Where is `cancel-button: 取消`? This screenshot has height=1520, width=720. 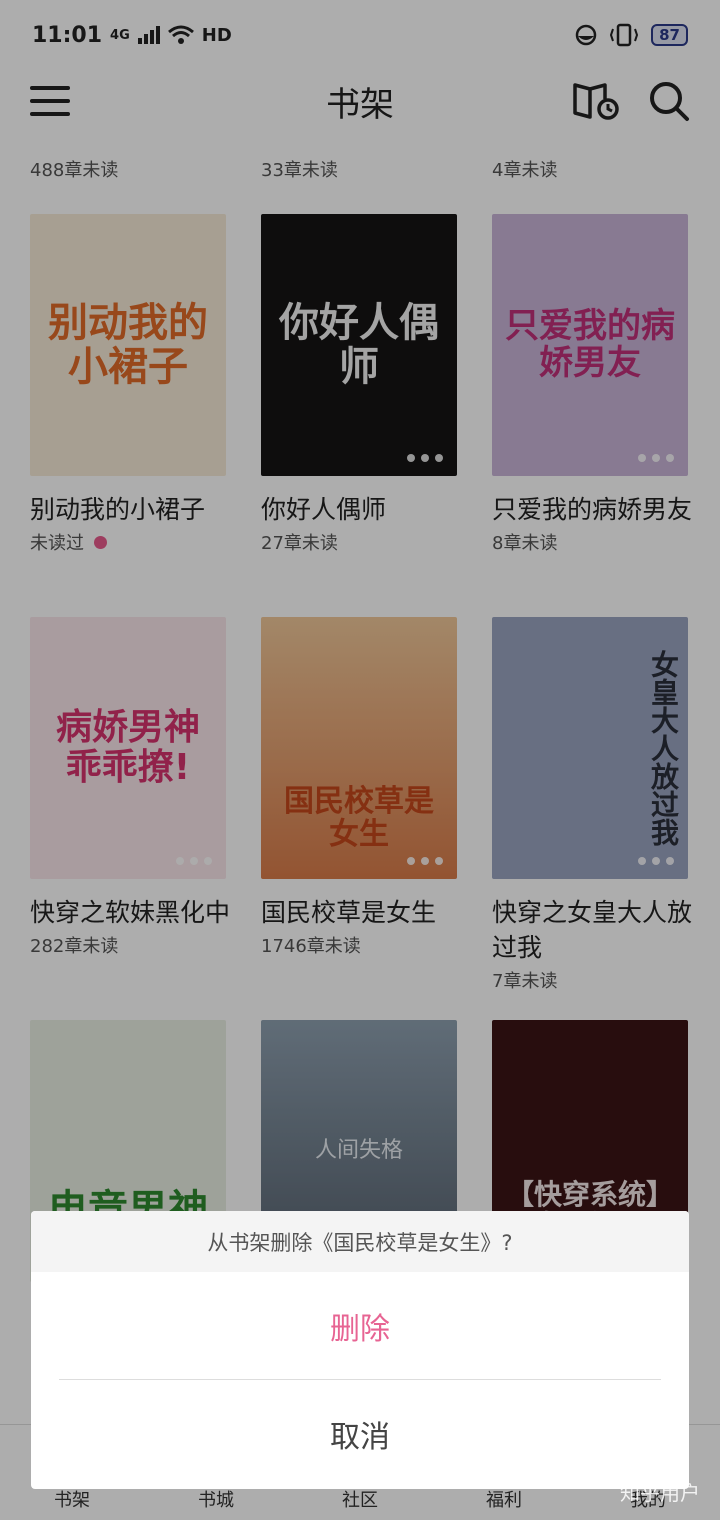 cancel-button: 取消 is located at coordinates (360, 1433).